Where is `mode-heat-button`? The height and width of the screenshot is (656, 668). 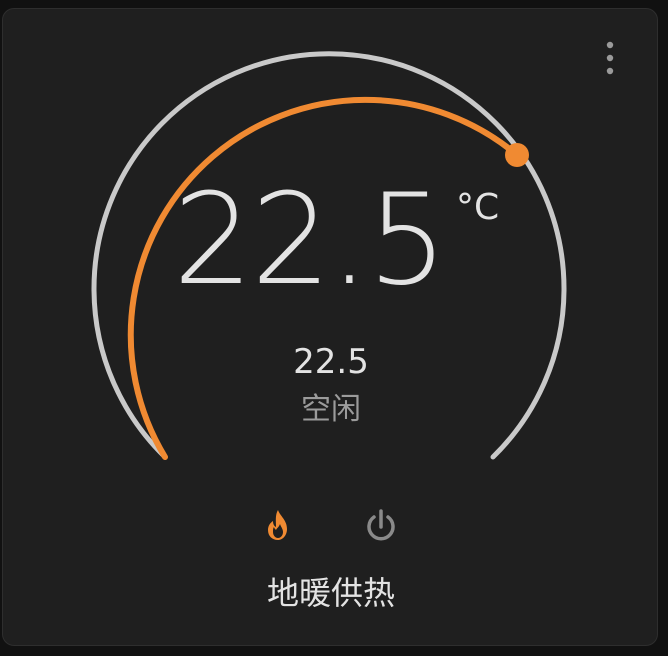 mode-heat-button is located at coordinates (278, 527).